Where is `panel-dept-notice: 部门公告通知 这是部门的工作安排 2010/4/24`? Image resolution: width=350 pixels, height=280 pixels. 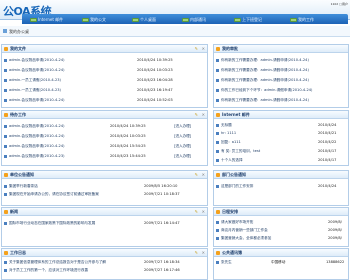 panel-dept-notice: 部门公告通知 这是部门的工作安排 2010/4/24 is located at coordinates (281, 188).